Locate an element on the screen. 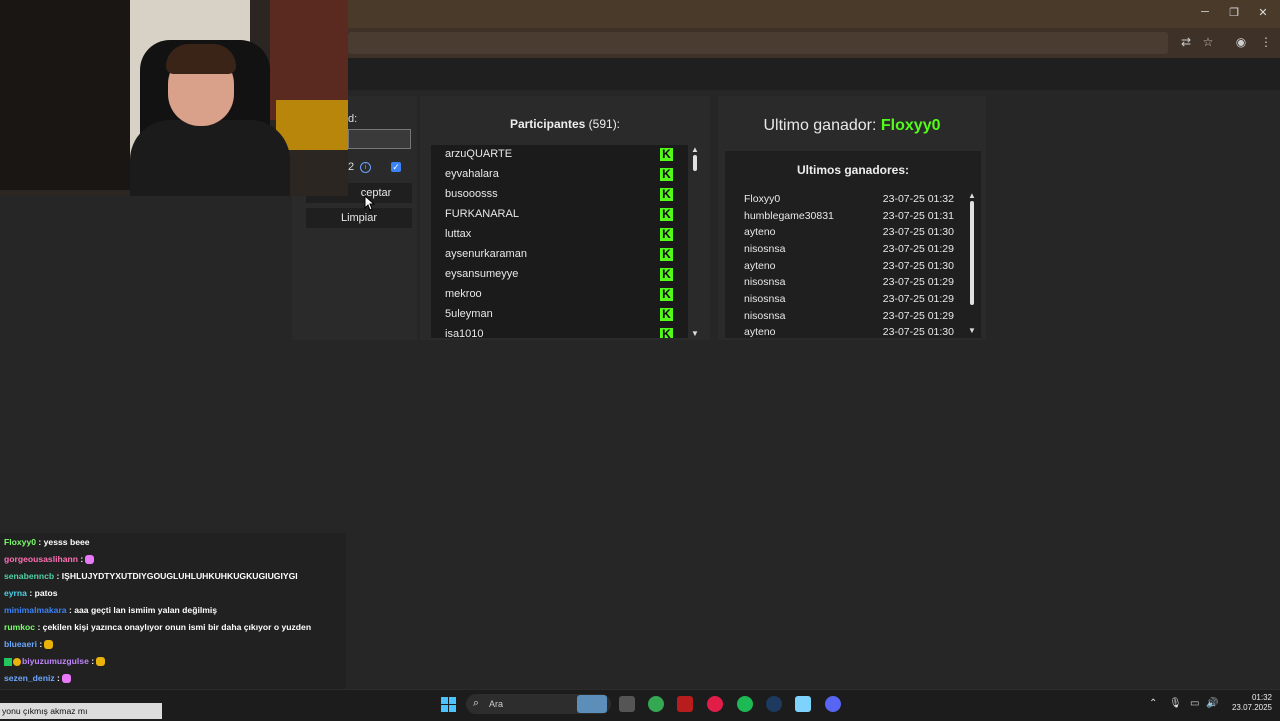 This screenshot has height=721, width=1280. participants-title-label: Participantes is located at coordinates (547, 124).